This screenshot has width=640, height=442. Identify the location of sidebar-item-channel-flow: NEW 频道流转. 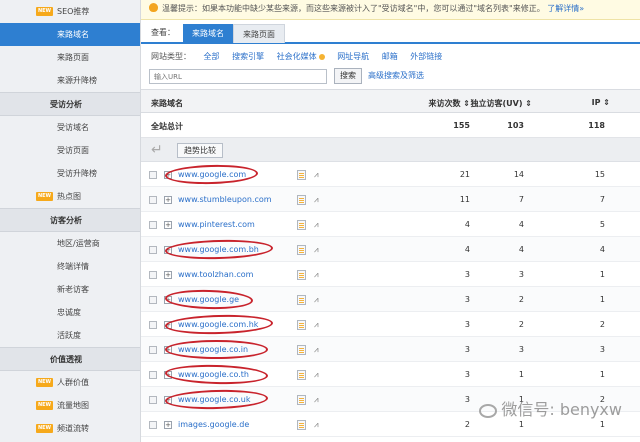
(70, 428).